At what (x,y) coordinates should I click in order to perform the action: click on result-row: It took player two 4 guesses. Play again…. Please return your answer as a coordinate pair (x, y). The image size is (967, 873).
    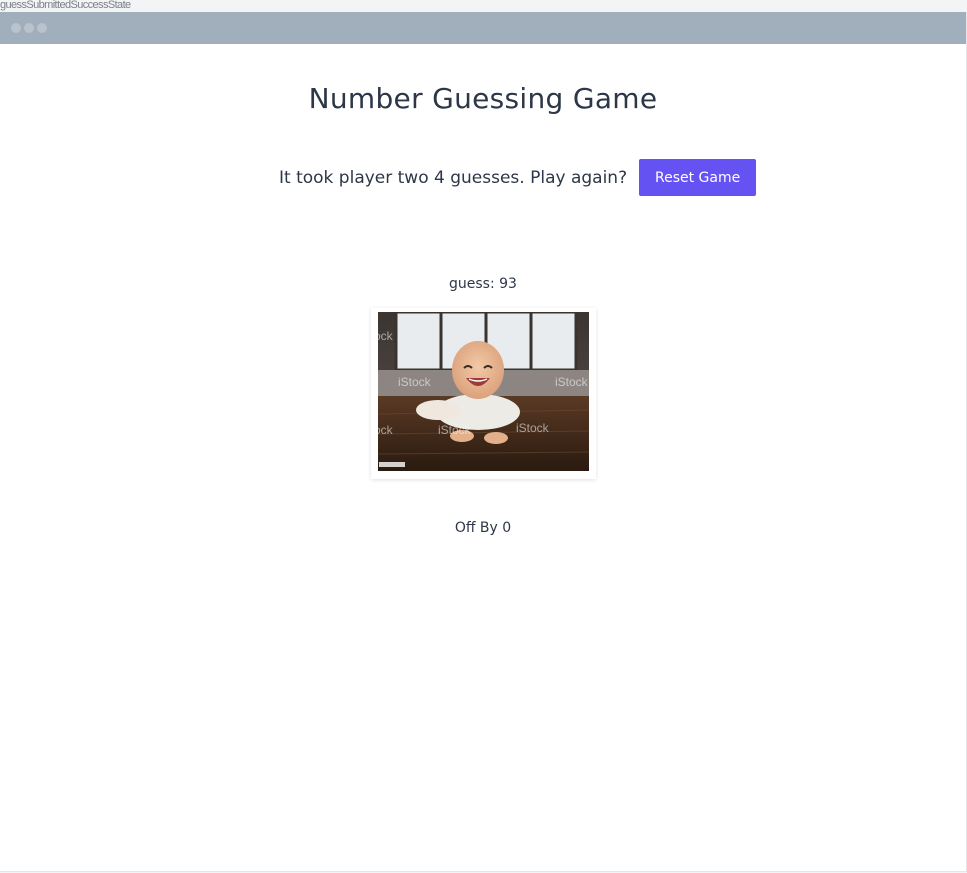
    Looking at the image, I should click on (518, 177).